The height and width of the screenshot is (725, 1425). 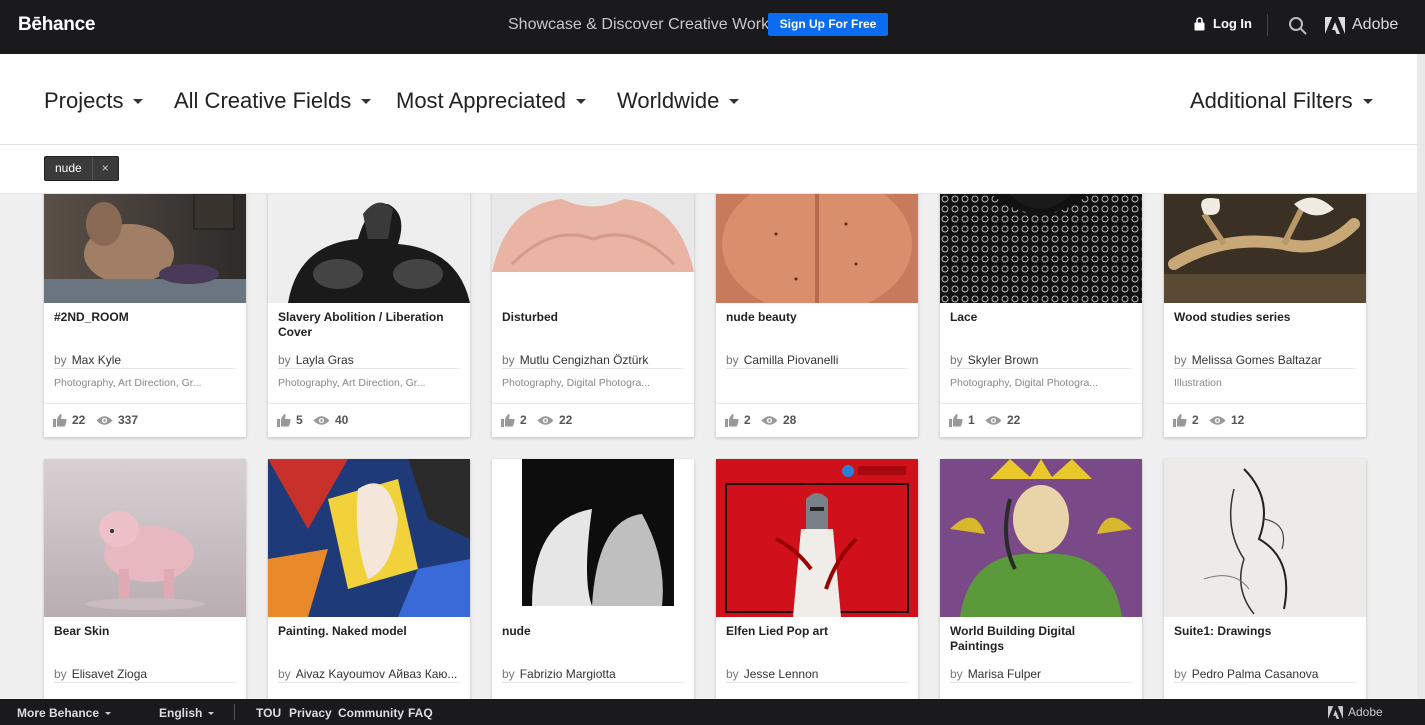 I want to click on project-title: #2ND_ROOM, so click(x=145, y=317).